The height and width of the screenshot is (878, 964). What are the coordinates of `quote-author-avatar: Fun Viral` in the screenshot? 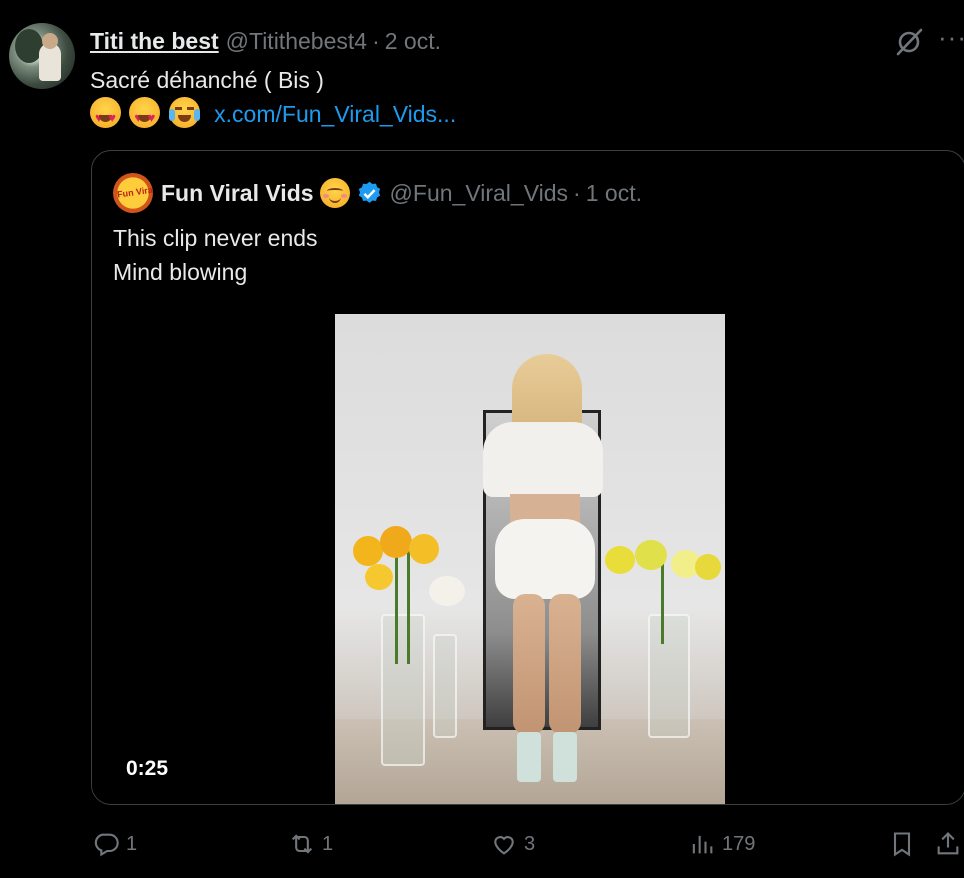 It's located at (133, 193).